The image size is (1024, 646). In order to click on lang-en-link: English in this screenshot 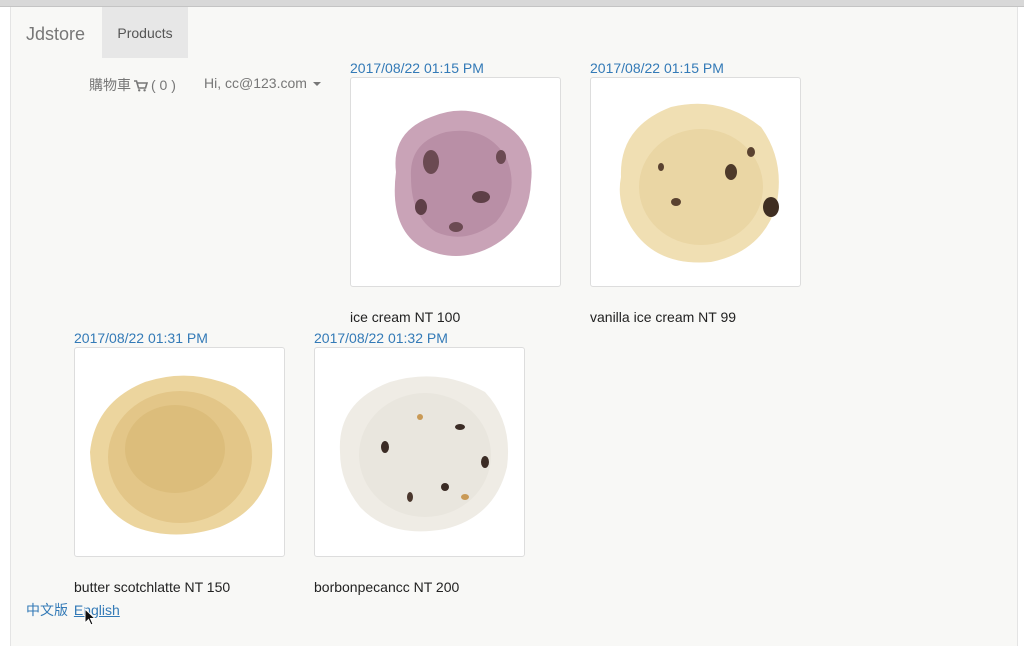, I will do `click(97, 610)`.